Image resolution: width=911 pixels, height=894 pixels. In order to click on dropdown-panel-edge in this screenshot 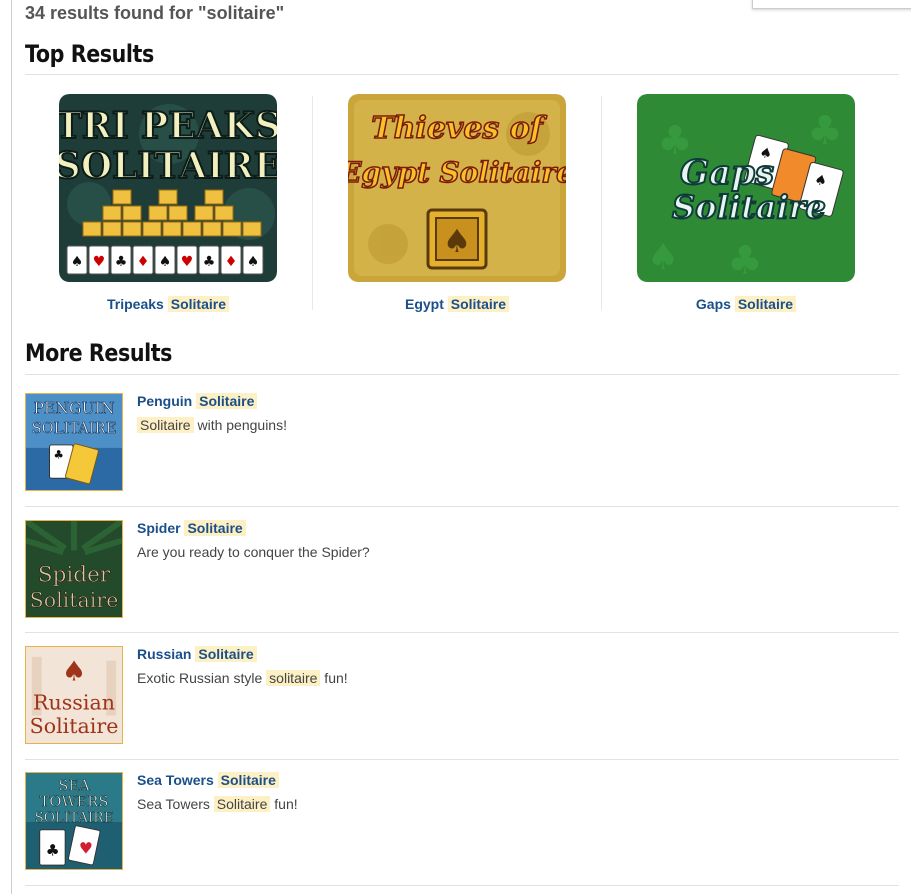, I will do `click(831, 4)`.